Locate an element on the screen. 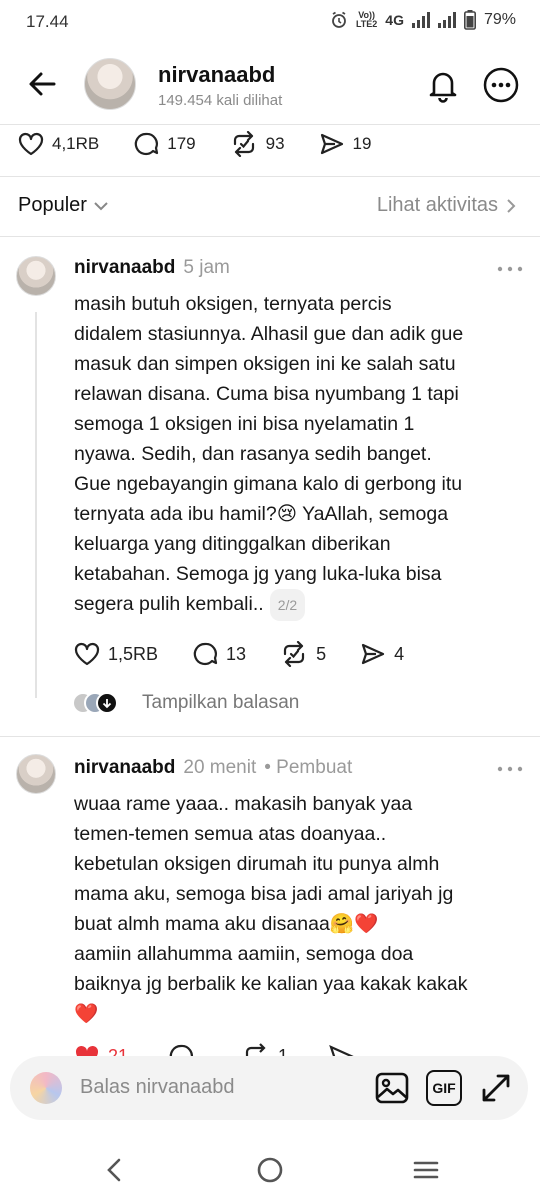  gif-button: GIF is located at coordinates (444, 1088).